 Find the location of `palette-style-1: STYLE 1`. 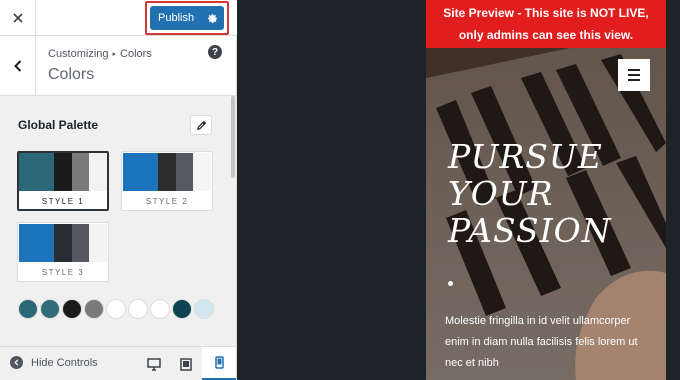

palette-style-1: STYLE 1 is located at coordinates (63, 181).